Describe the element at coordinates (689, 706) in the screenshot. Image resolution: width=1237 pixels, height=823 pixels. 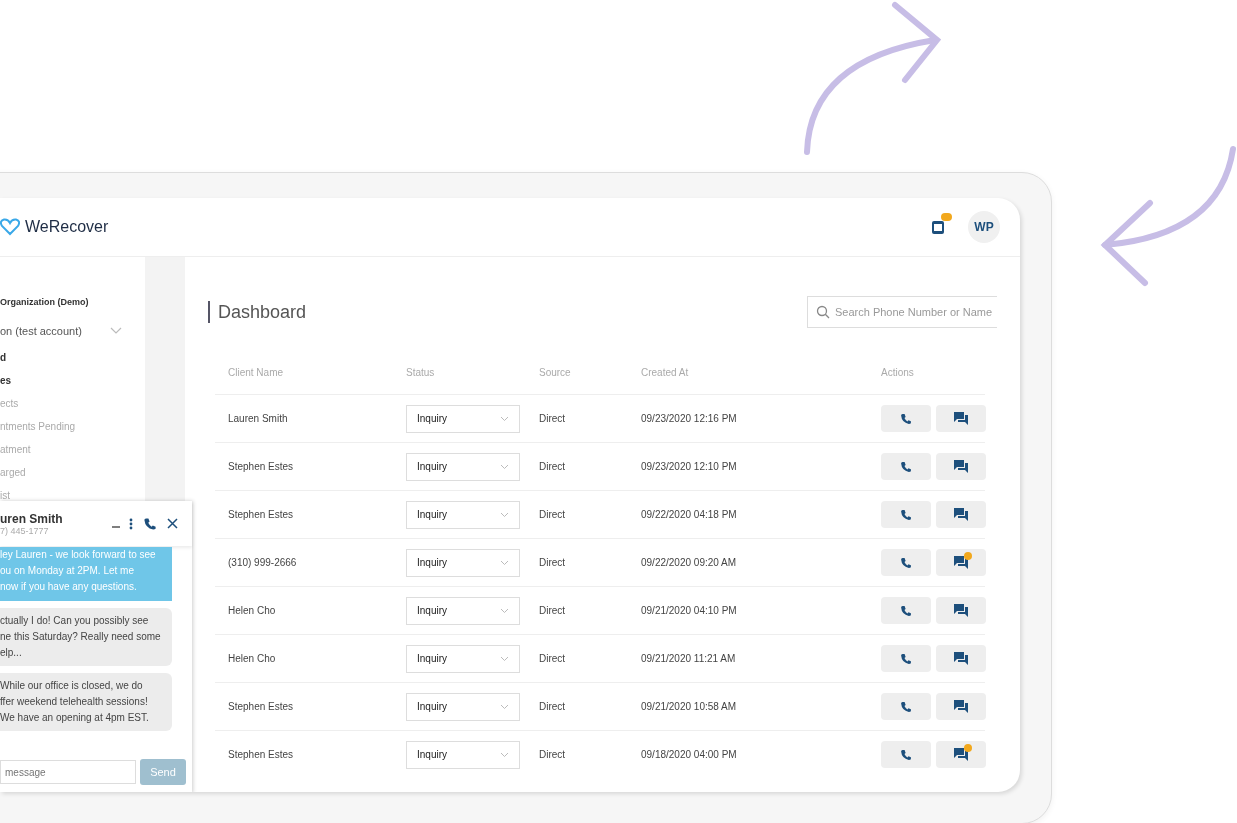
I see `created-at-cell-text: 09/21/2020 10:58 AM` at that location.